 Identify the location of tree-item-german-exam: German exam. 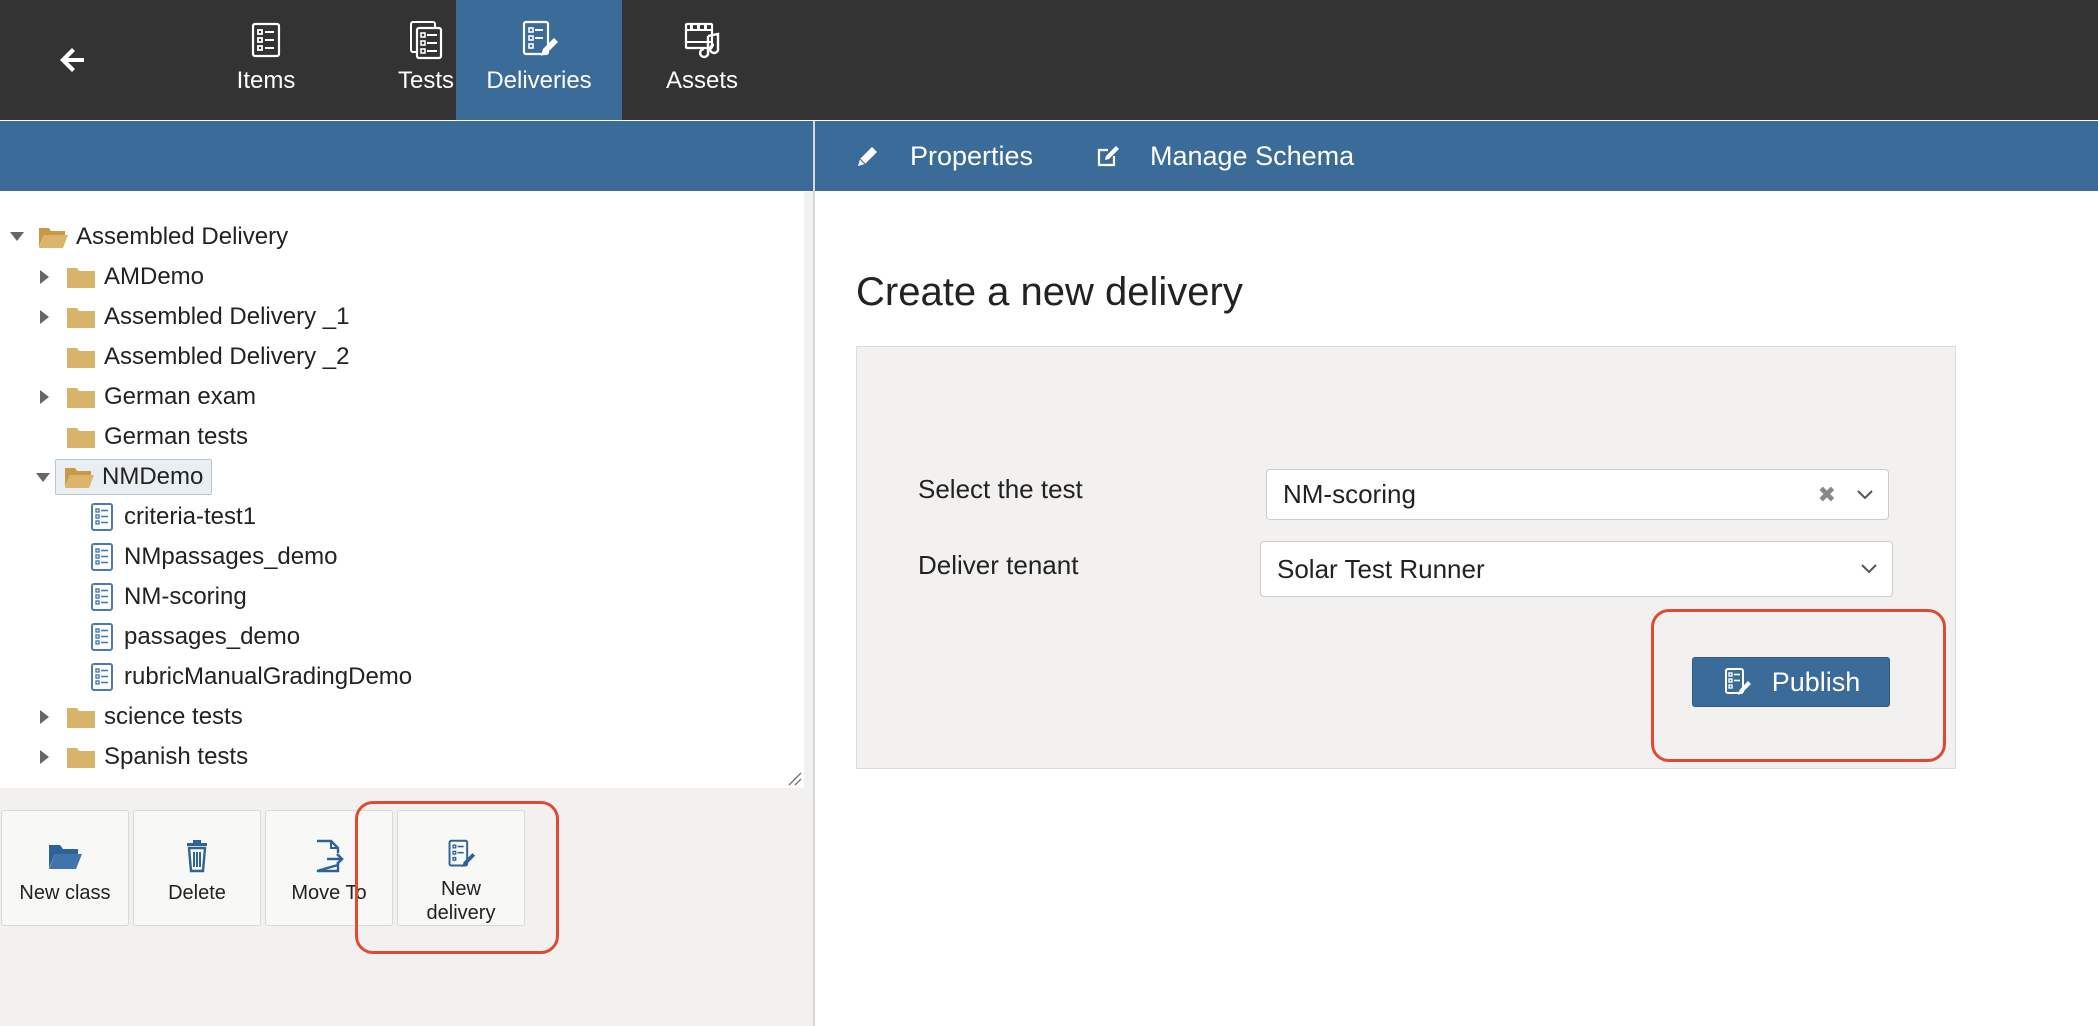
(148, 397).